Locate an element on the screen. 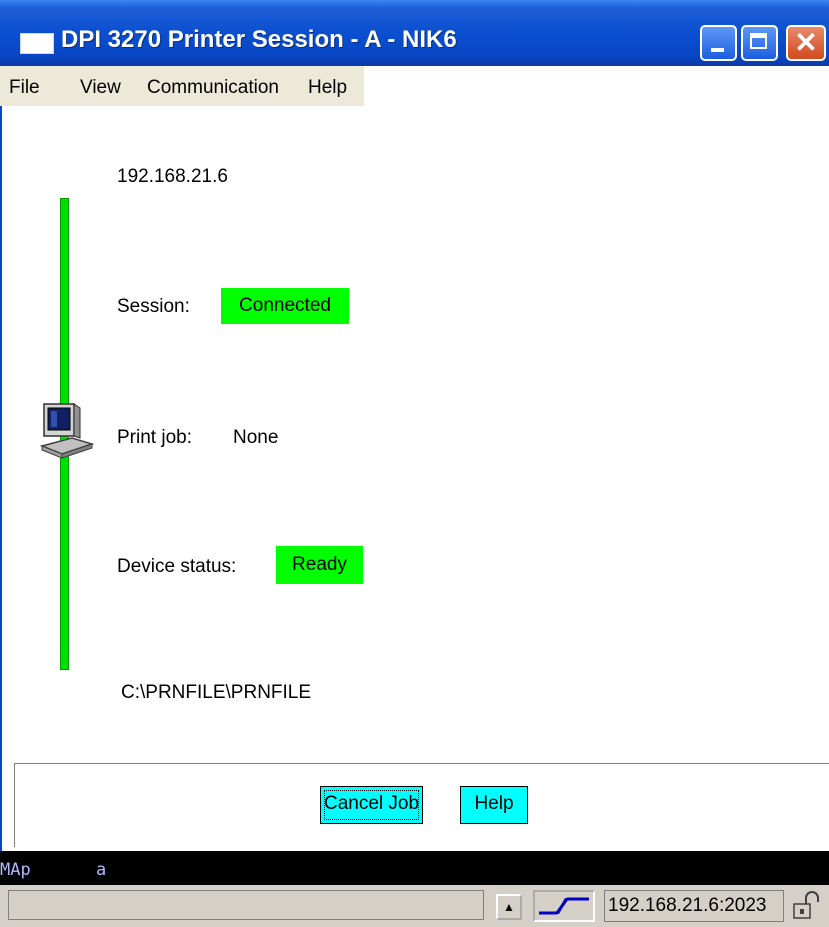  terminal-status-line: MAp a is located at coordinates (414, 868).